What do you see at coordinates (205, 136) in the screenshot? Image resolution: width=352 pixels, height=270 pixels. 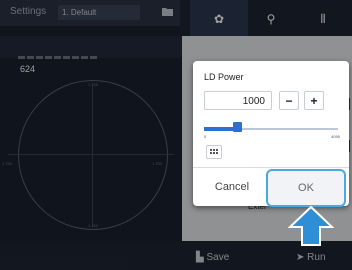 I see `slider-min: 0` at bounding box center [205, 136].